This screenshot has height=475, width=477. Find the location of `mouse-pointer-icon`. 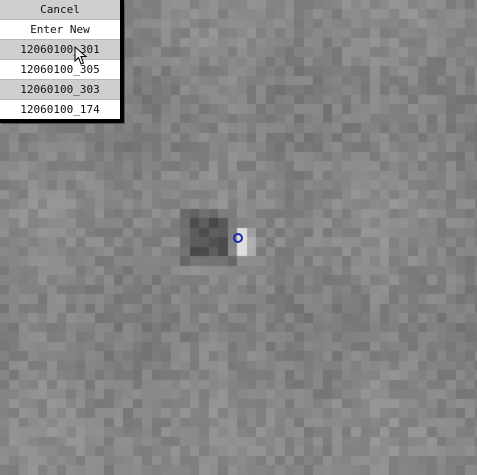

mouse-pointer-icon is located at coordinates (81, 55).